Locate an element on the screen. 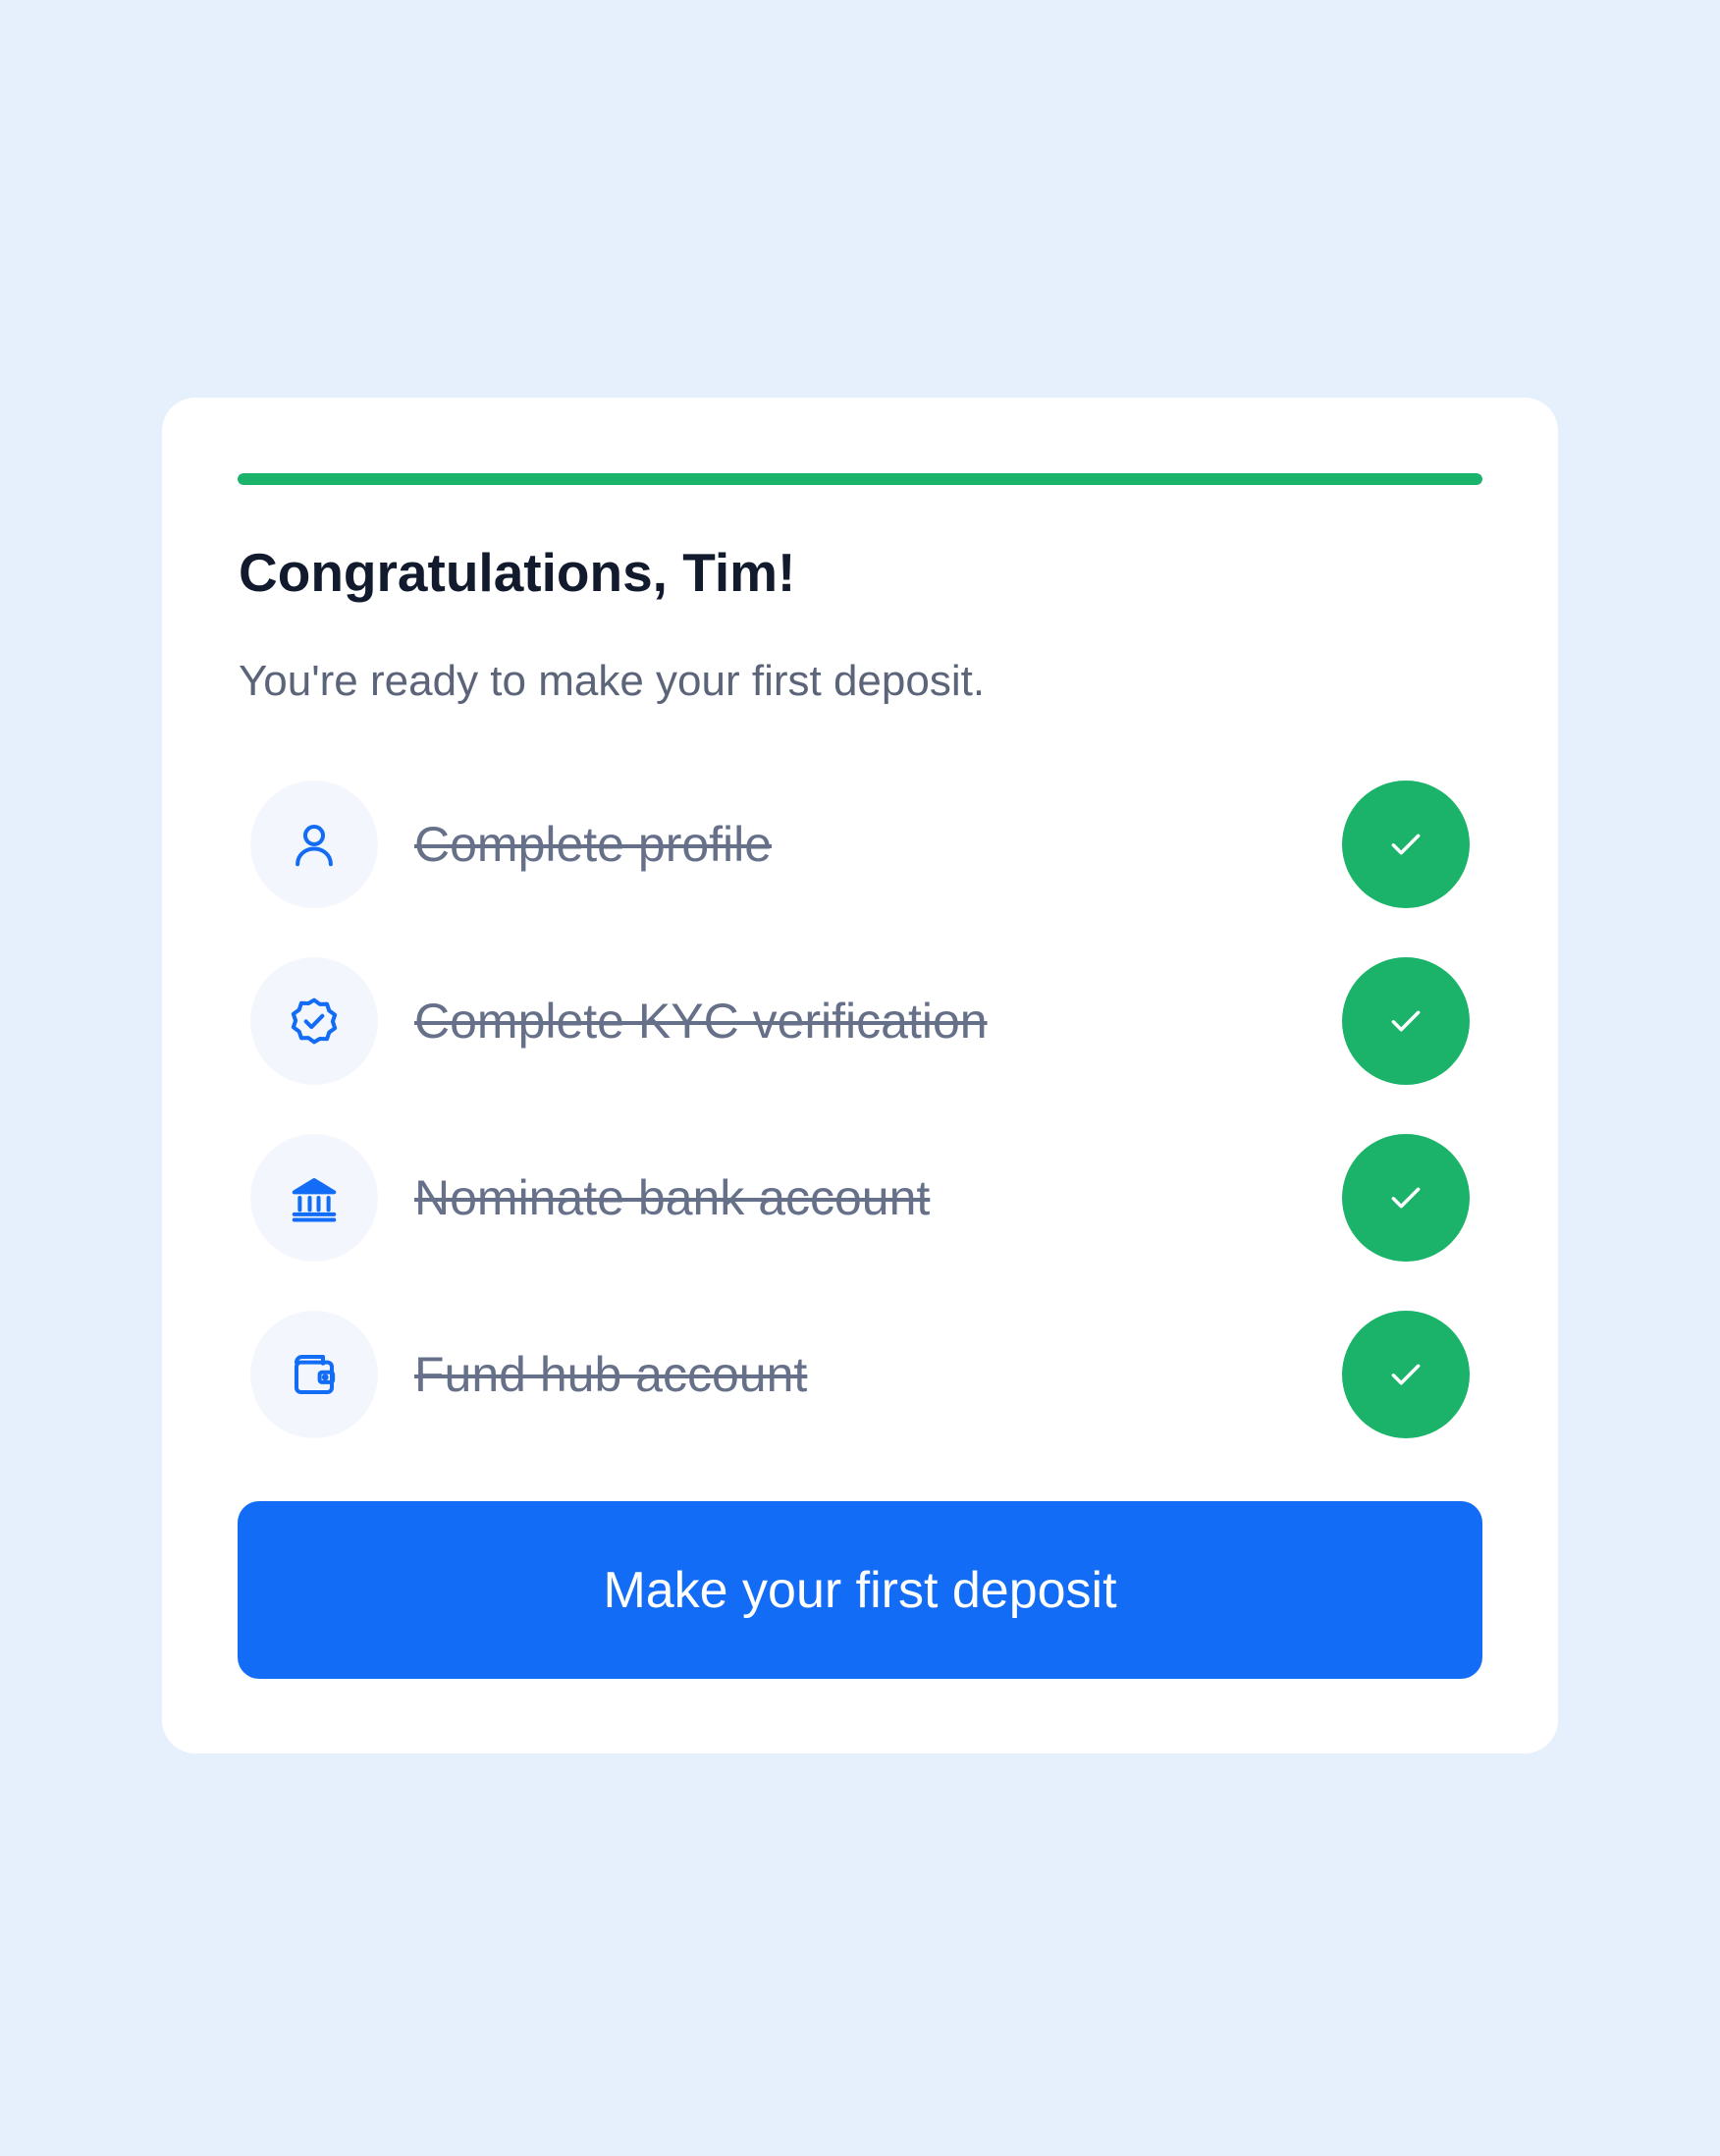  step-label: Nominate bank account is located at coordinates (672, 1198).